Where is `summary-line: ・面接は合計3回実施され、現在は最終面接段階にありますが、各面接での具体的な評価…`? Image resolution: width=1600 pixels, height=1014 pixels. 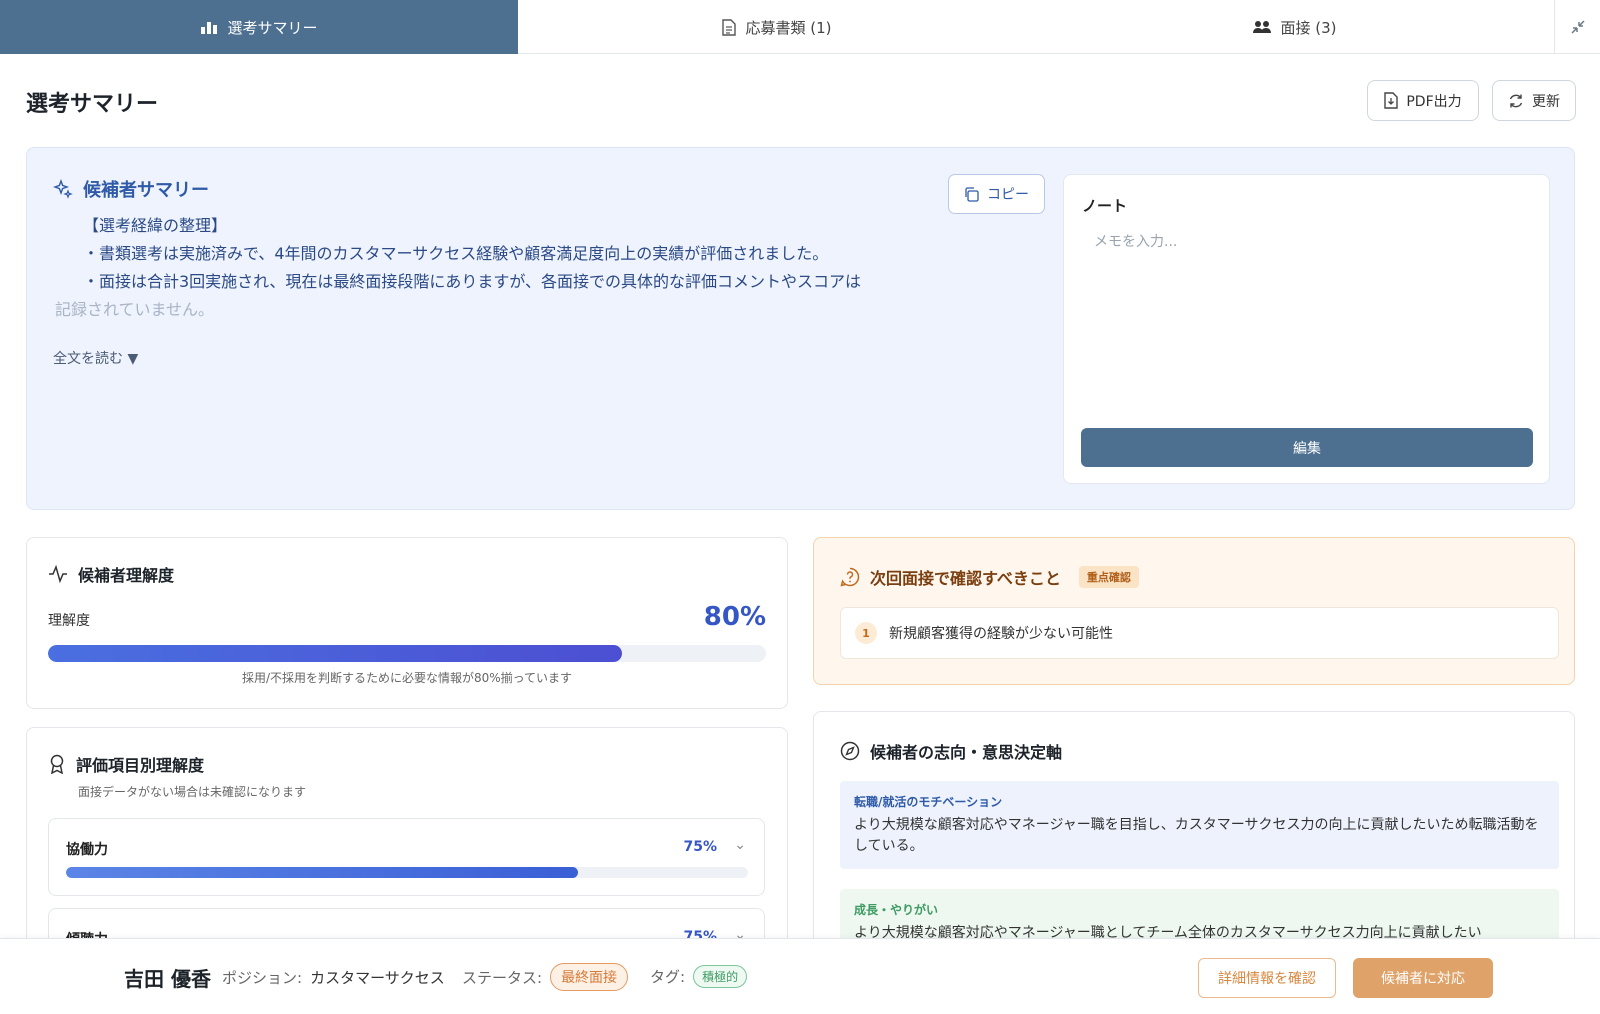
summary-line: ・面接は合計3回実施され、現在は最終面接段階にありますが、各面接での具体的な評価… is located at coordinates (472, 281).